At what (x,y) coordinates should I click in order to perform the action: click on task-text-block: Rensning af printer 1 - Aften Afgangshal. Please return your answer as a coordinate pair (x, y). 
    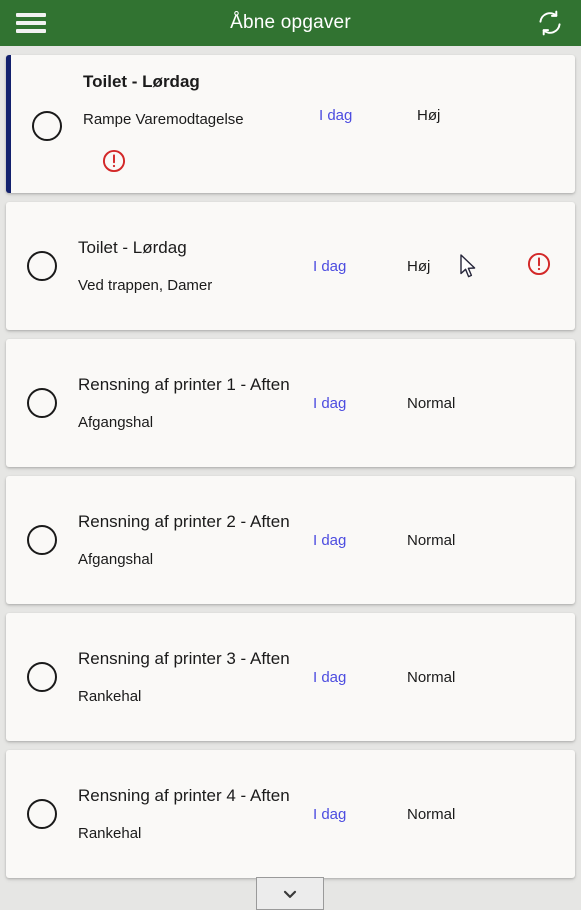
    Looking at the image, I should click on (195, 403).